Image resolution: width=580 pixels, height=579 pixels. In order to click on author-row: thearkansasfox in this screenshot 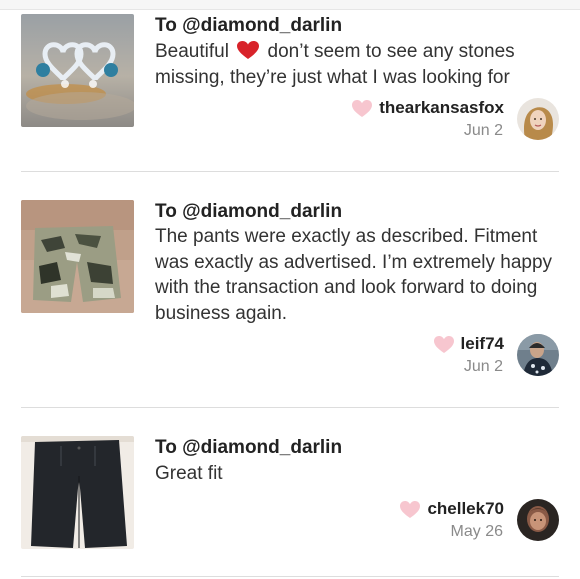, I will do `click(427, 108)`.